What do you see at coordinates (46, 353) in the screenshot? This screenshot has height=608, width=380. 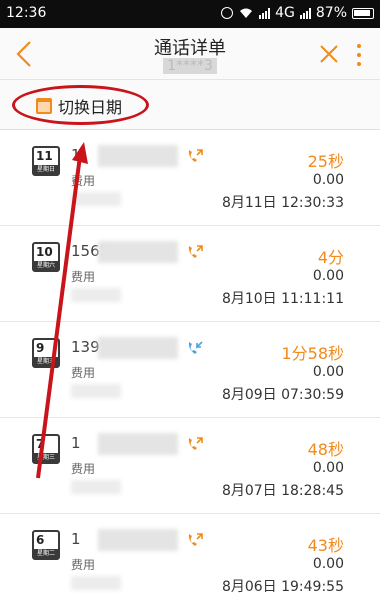 I see `calendar-day-icon: 9 星期五` at bounding box center [46, 353].